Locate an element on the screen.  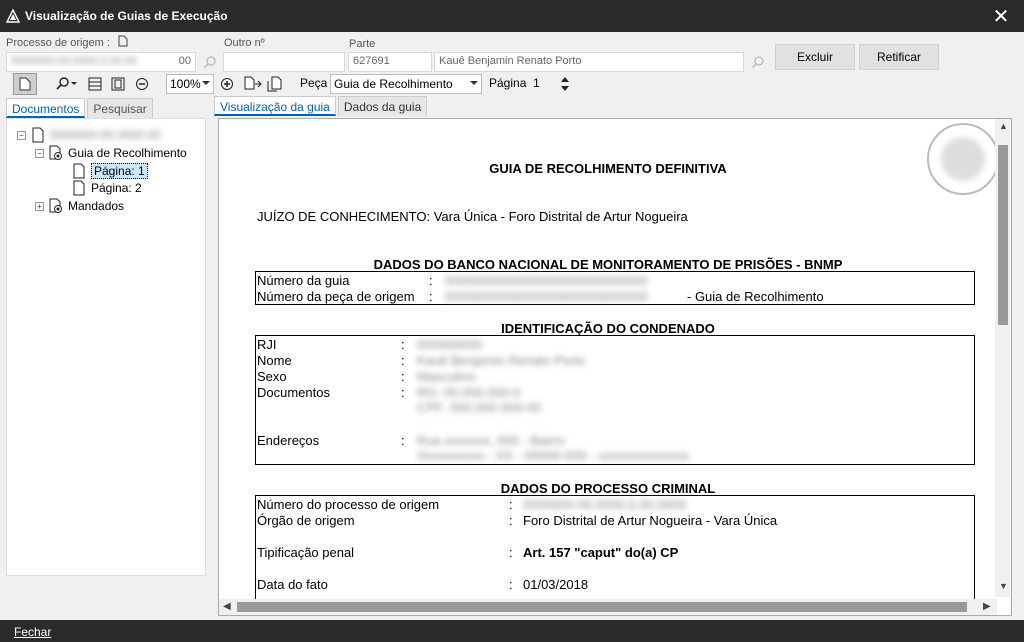
document-view-button is located at coordinates (25, 84).